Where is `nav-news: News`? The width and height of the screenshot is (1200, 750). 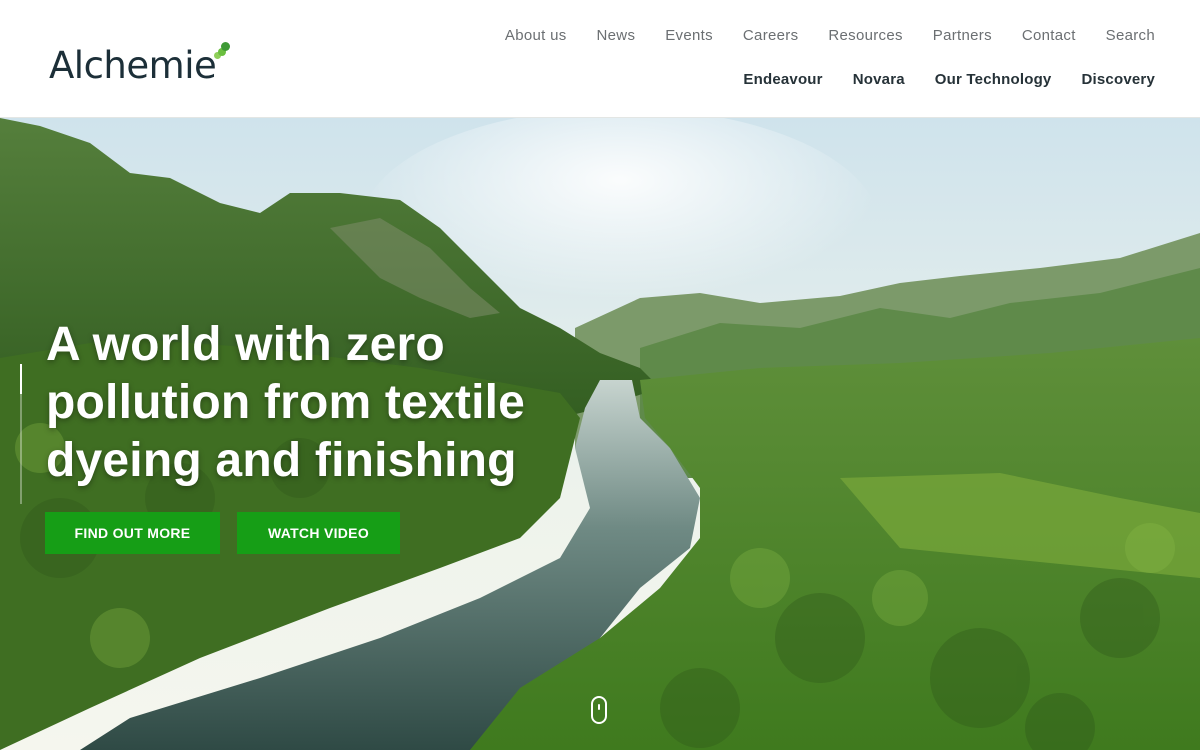
nav-news: News is located at coordinates (616, 35).